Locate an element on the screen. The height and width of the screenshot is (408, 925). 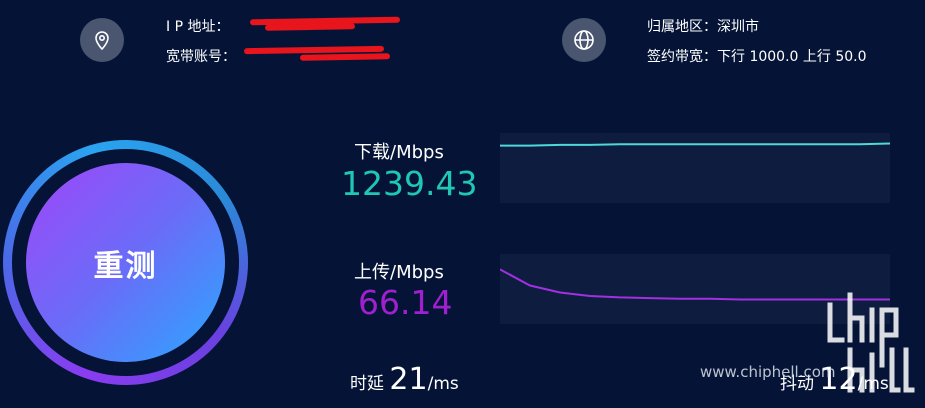
account-label: 宽带账号： is located at coordinates (201, 57).